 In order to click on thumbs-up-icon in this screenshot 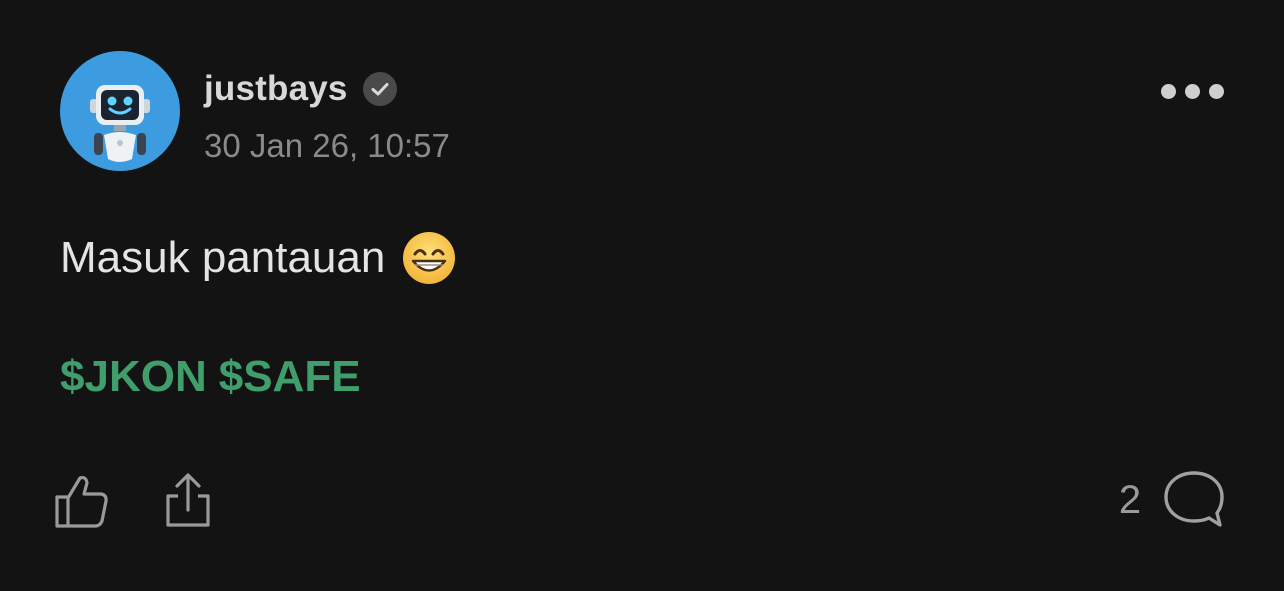, I will do `click(81, 501)`.